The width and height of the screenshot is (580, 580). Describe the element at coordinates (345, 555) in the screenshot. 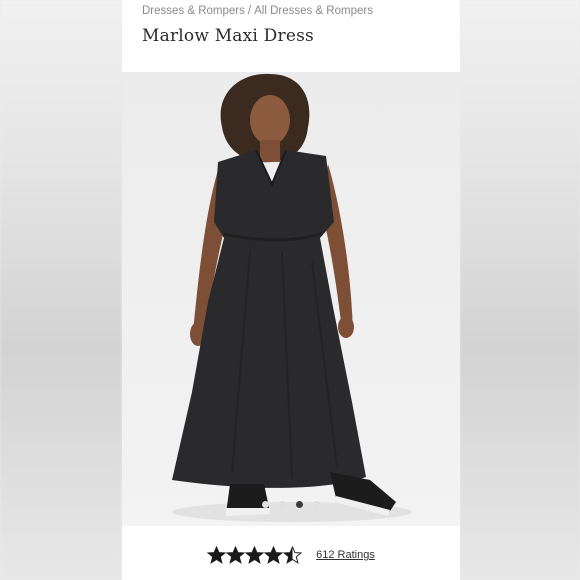

I see `ratings-count-link: 612 Ratings` at that location.